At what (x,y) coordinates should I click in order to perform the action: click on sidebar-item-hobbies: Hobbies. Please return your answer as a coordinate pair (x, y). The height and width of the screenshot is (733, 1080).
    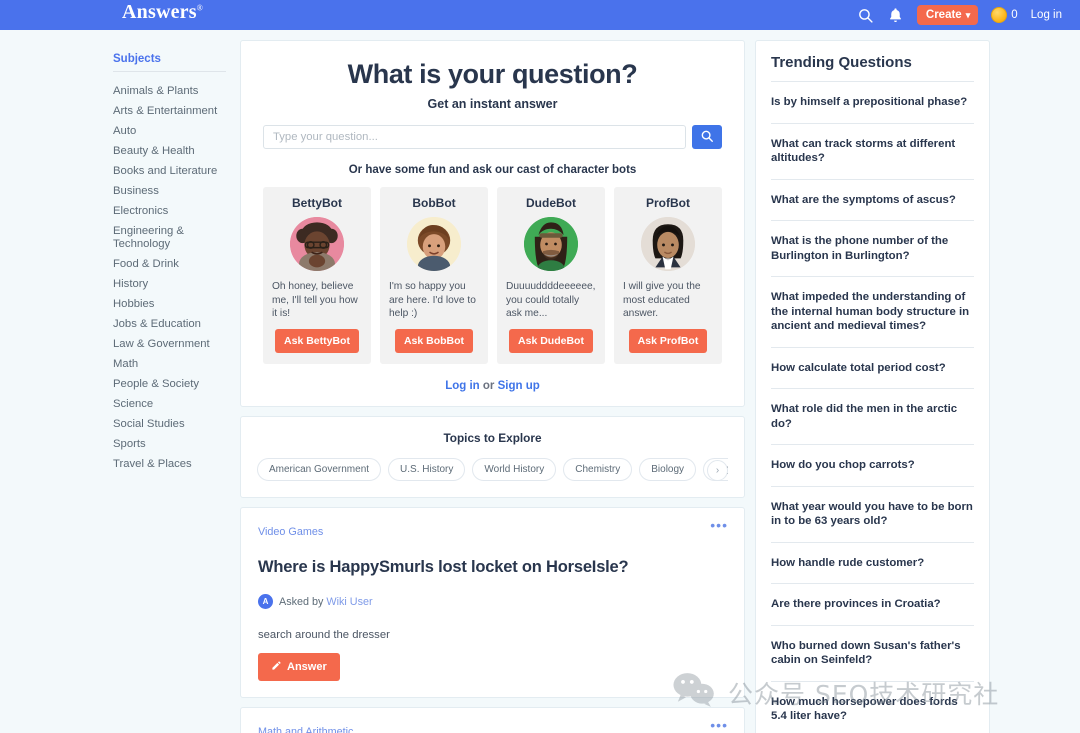
    Looking at the image, I should click on (172, 304).